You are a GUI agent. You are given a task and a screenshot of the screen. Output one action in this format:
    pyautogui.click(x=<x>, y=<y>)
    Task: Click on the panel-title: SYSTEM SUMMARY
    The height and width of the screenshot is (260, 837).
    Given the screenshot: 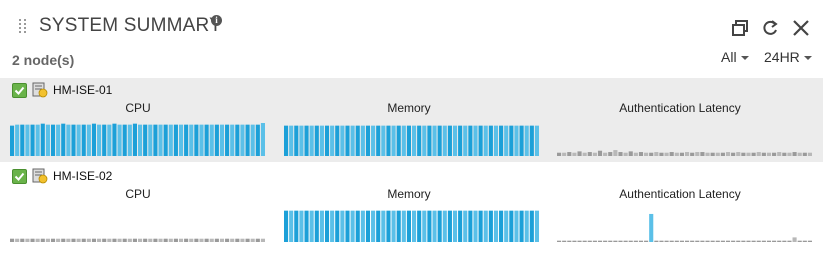 What is the action you would take?
    pyautogui.click(x=130, y=25)
    